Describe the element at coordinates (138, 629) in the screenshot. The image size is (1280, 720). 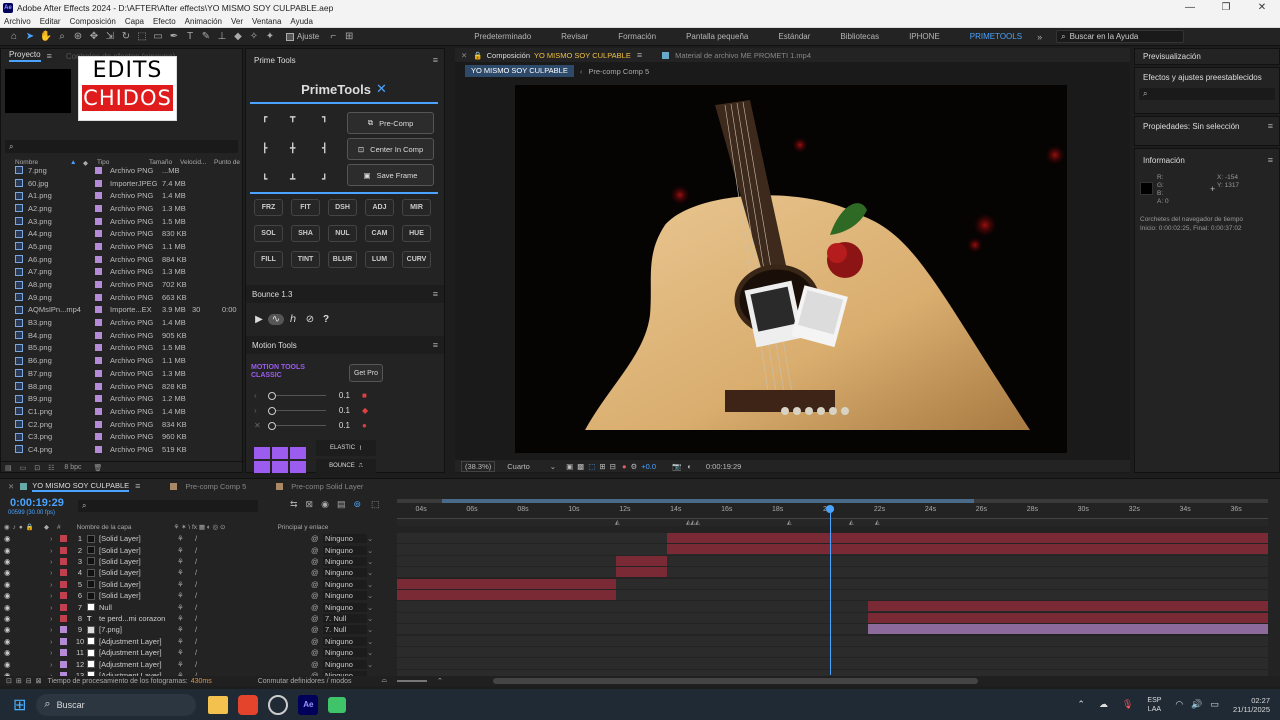
I see `layer-name: [7.png]` at that location.